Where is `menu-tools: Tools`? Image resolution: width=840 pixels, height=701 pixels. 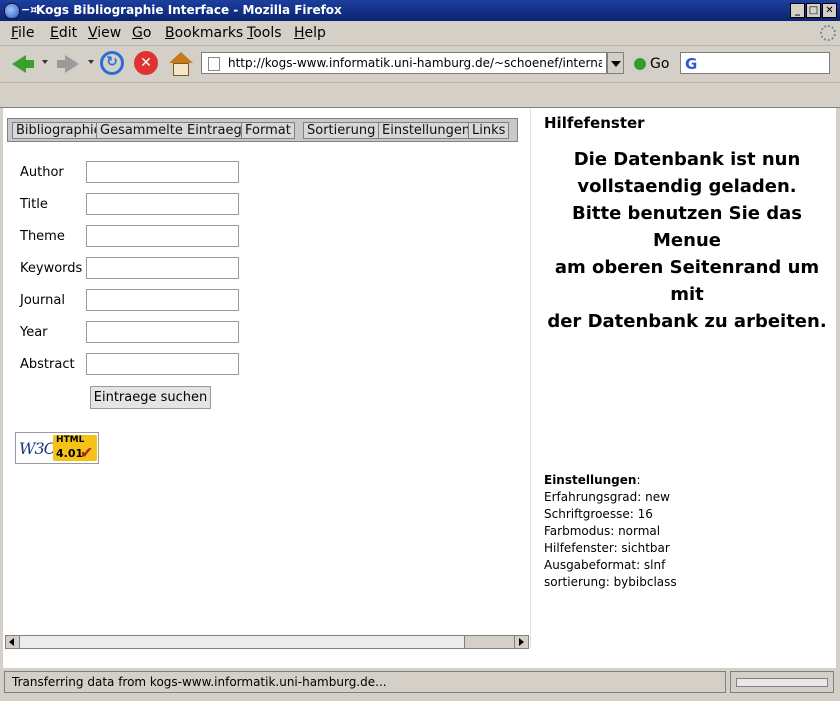 menu-tools: Tools is located at coordinates (264, 33).